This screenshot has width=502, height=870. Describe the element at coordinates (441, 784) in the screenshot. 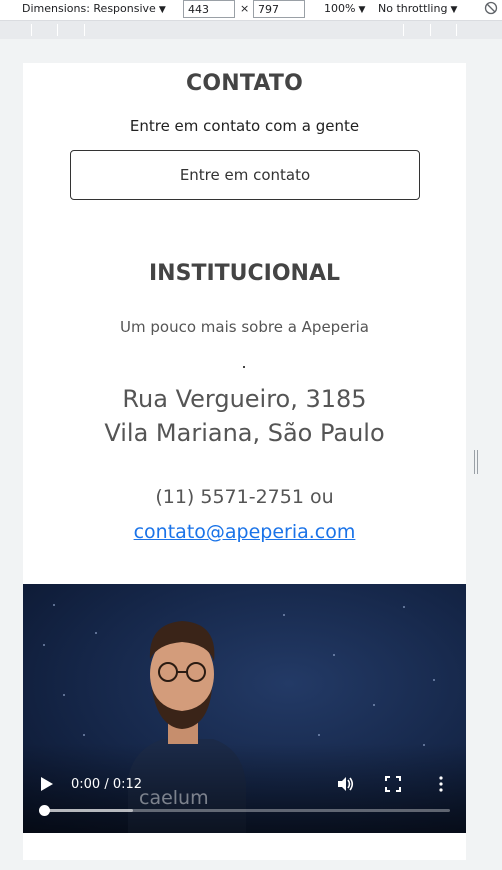

I see `more-options-icon` at that location.